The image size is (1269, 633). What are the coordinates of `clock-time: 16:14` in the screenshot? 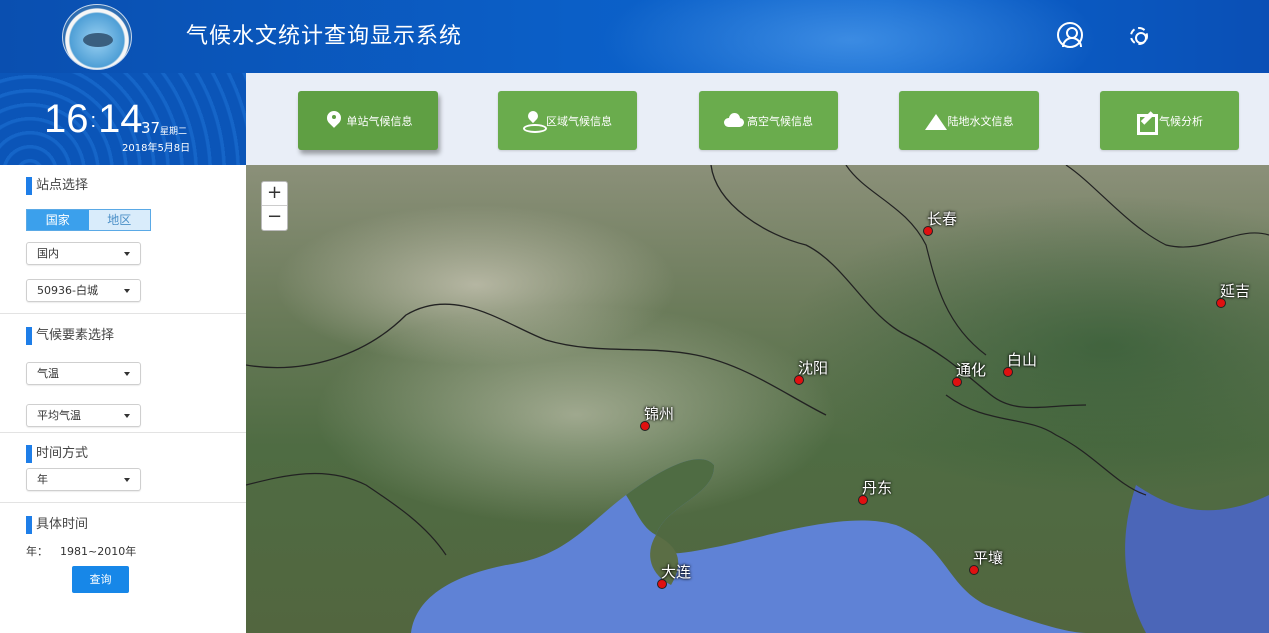 It's located at (93, 120).